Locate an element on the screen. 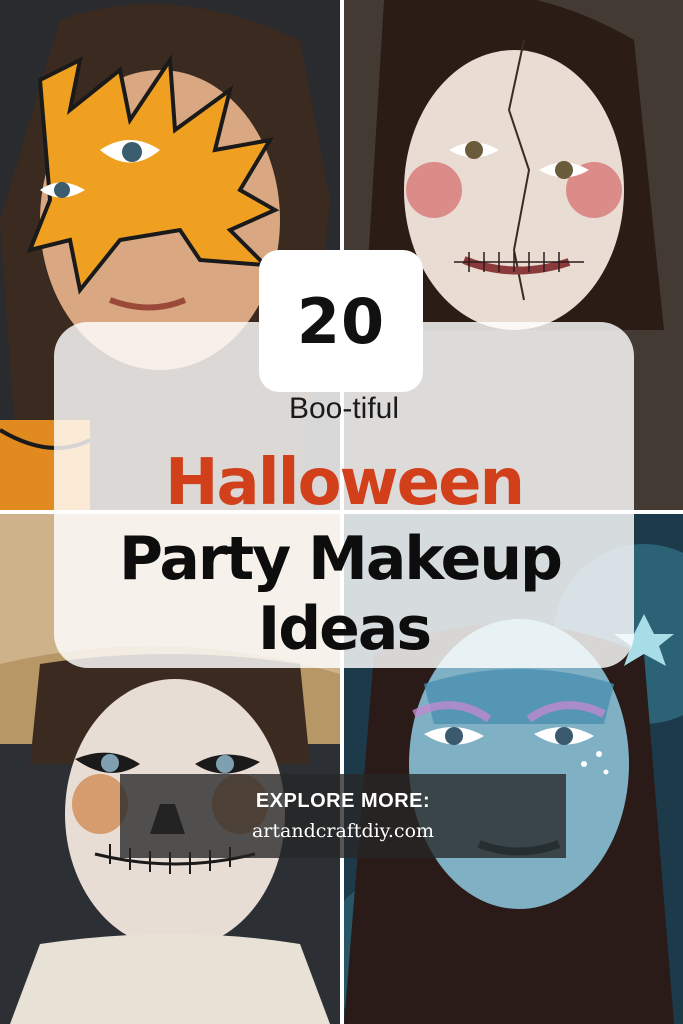  title-party-makeup: Party Makeup is located at coordinates (341, 559).